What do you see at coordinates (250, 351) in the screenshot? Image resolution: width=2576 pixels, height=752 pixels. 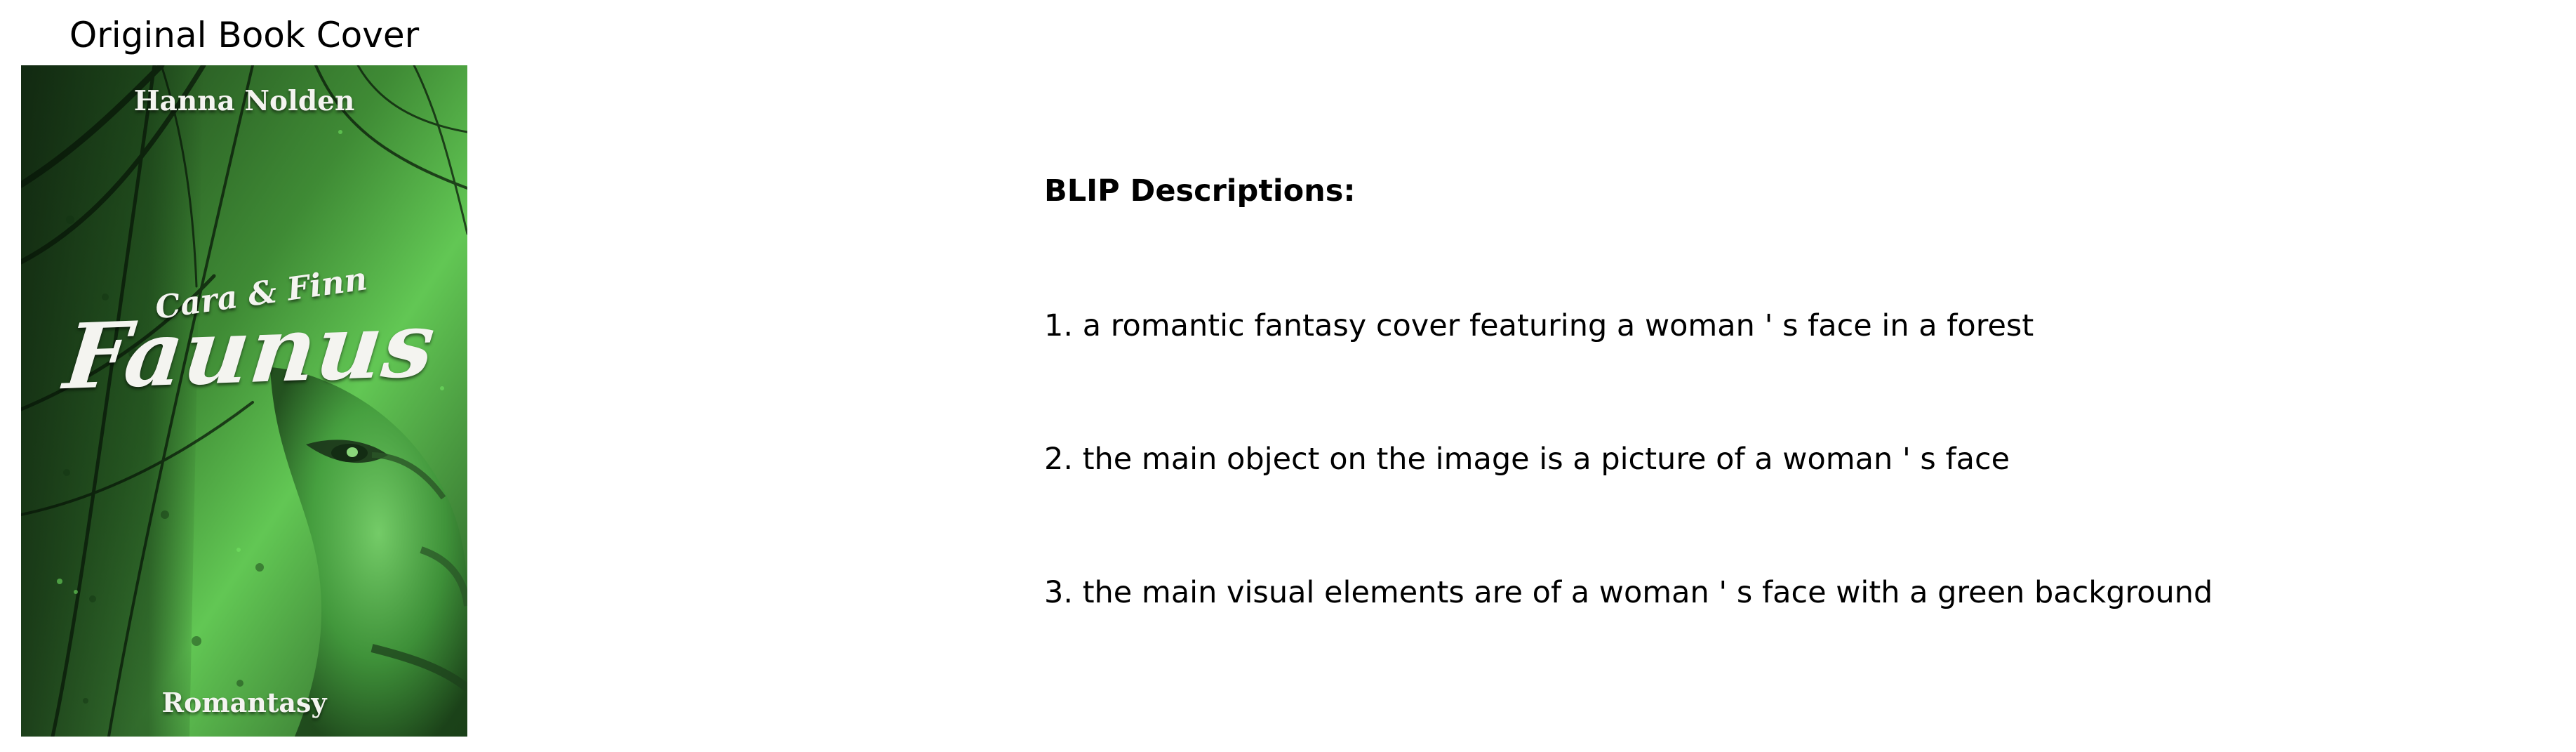 I see `cover-book-title: Faunus` at bounding box center [250, 351].